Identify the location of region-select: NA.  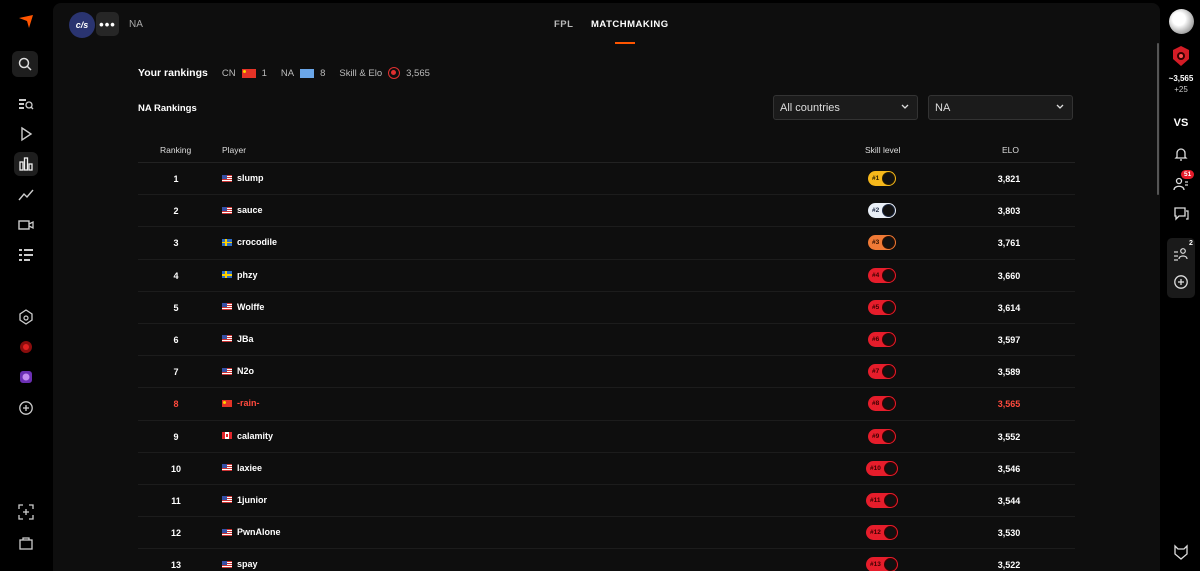
(1000, 107).